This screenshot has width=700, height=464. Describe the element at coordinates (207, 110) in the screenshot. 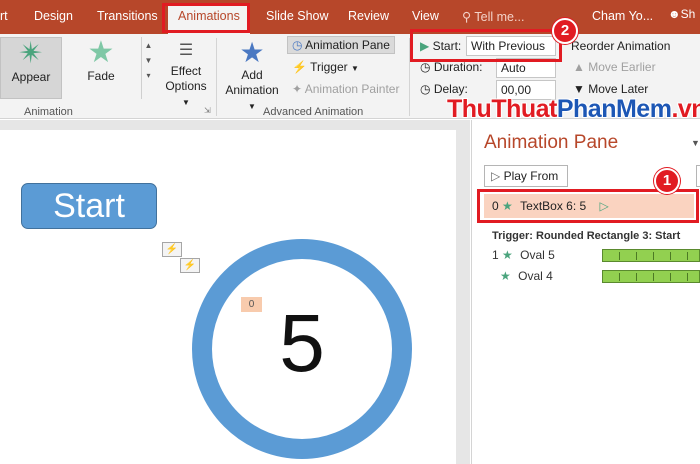

I see `dialog-launcher-icon: ⇲` at that location.